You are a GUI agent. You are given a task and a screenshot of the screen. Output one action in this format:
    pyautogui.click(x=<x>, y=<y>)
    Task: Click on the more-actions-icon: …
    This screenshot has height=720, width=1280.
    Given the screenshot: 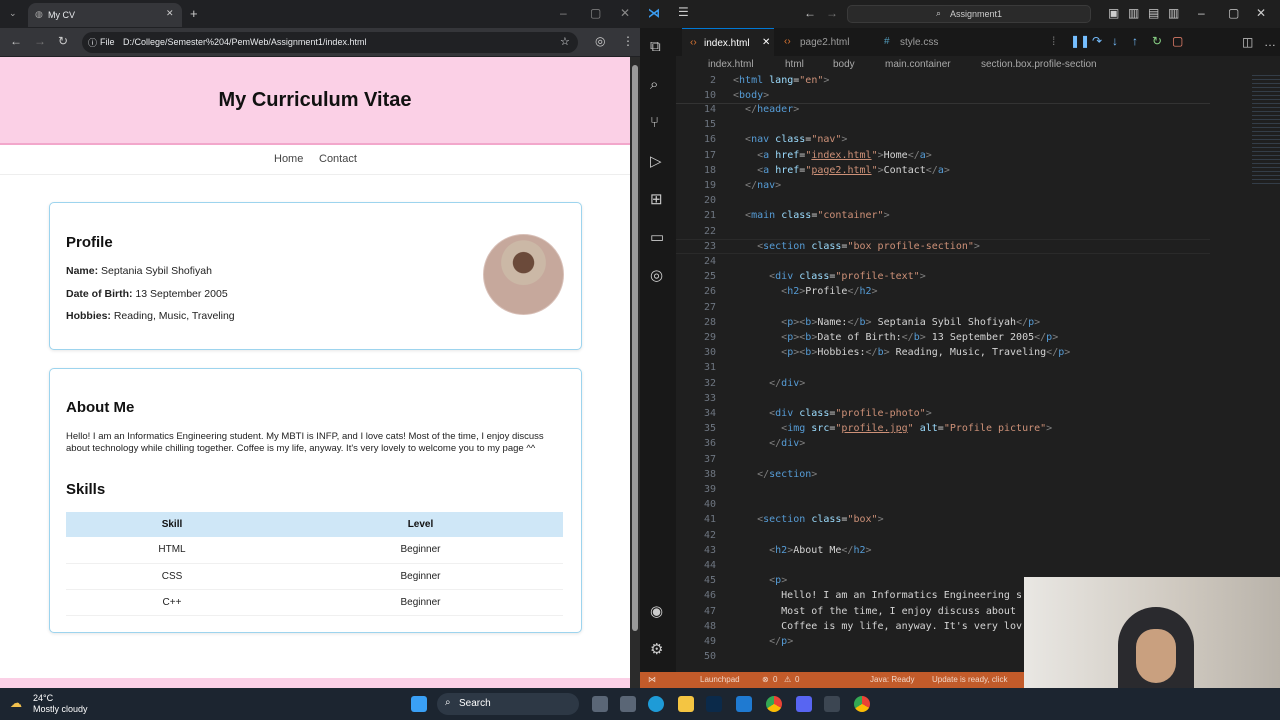 What is the action you would take?
    pyautogui.click(x=1270, y=42)
    